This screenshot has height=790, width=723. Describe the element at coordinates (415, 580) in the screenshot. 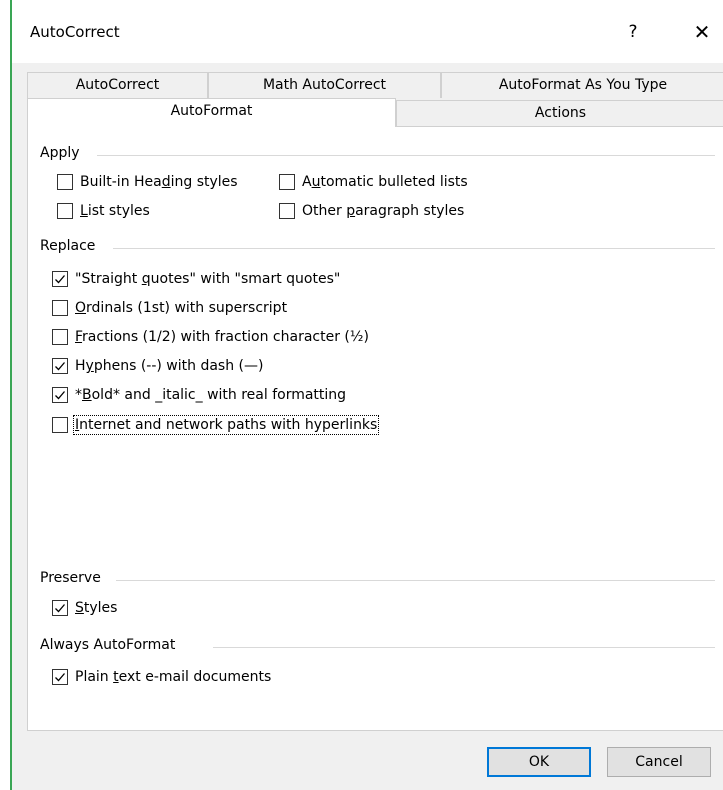

I see `preserve-divider` at that location.